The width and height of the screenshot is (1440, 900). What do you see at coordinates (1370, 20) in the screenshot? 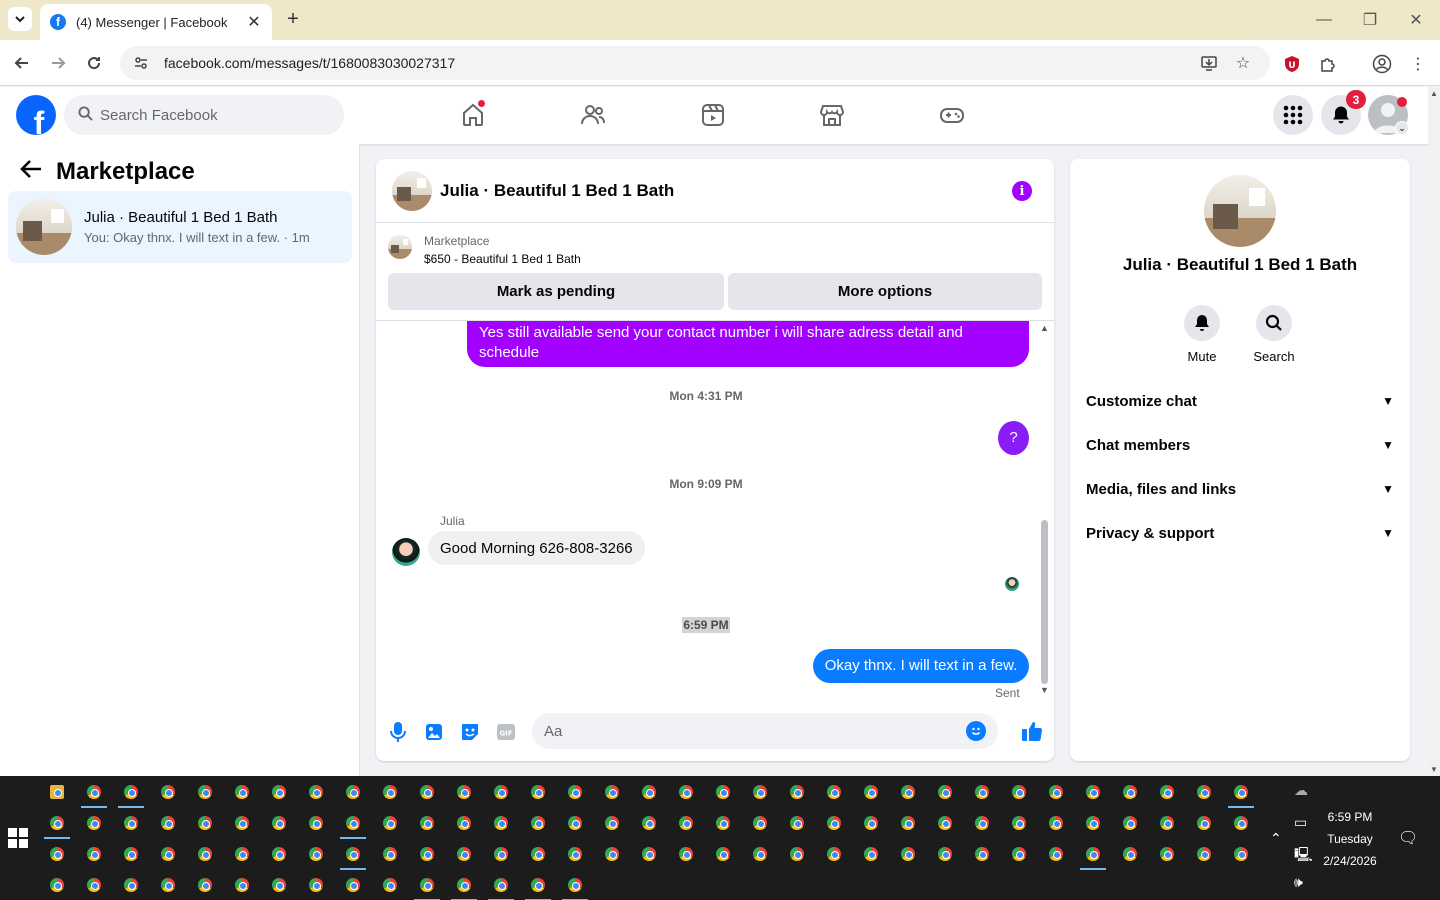
I see `restore-window-button: ❐` at bounding box center [1370, 20].